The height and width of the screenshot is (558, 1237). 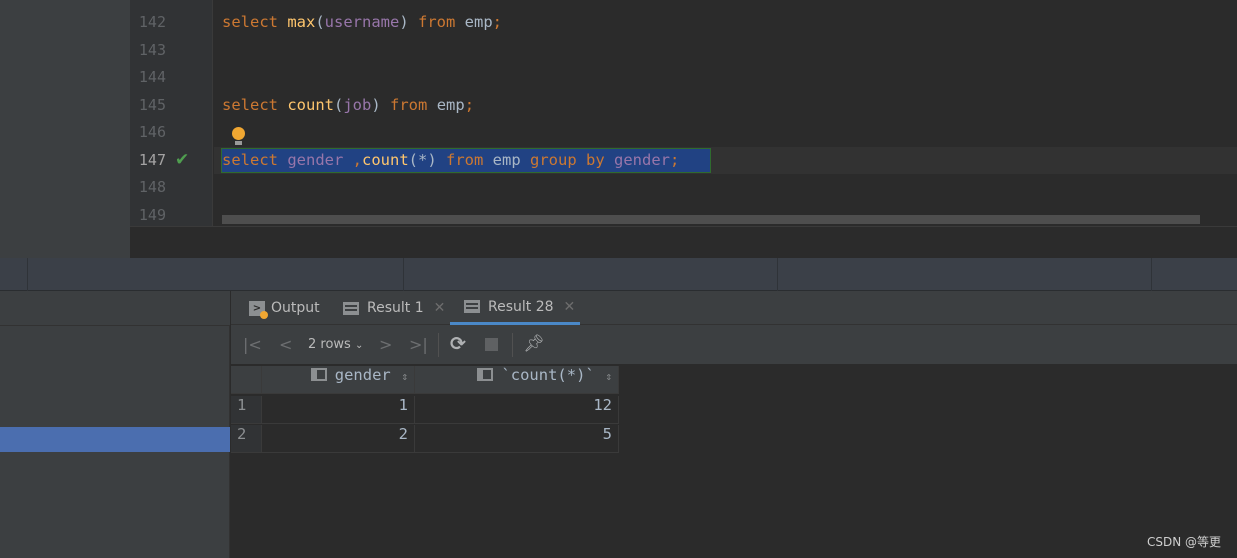 I want to click on line-number: 145, so click(x=152, y=104).